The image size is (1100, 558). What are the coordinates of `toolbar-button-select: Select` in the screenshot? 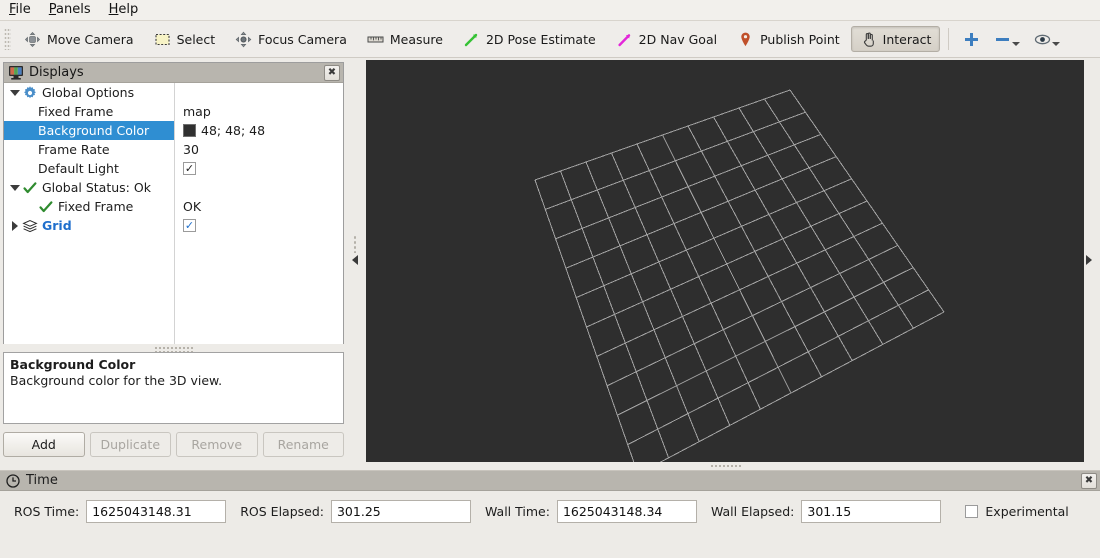 It's located at (185, 39).